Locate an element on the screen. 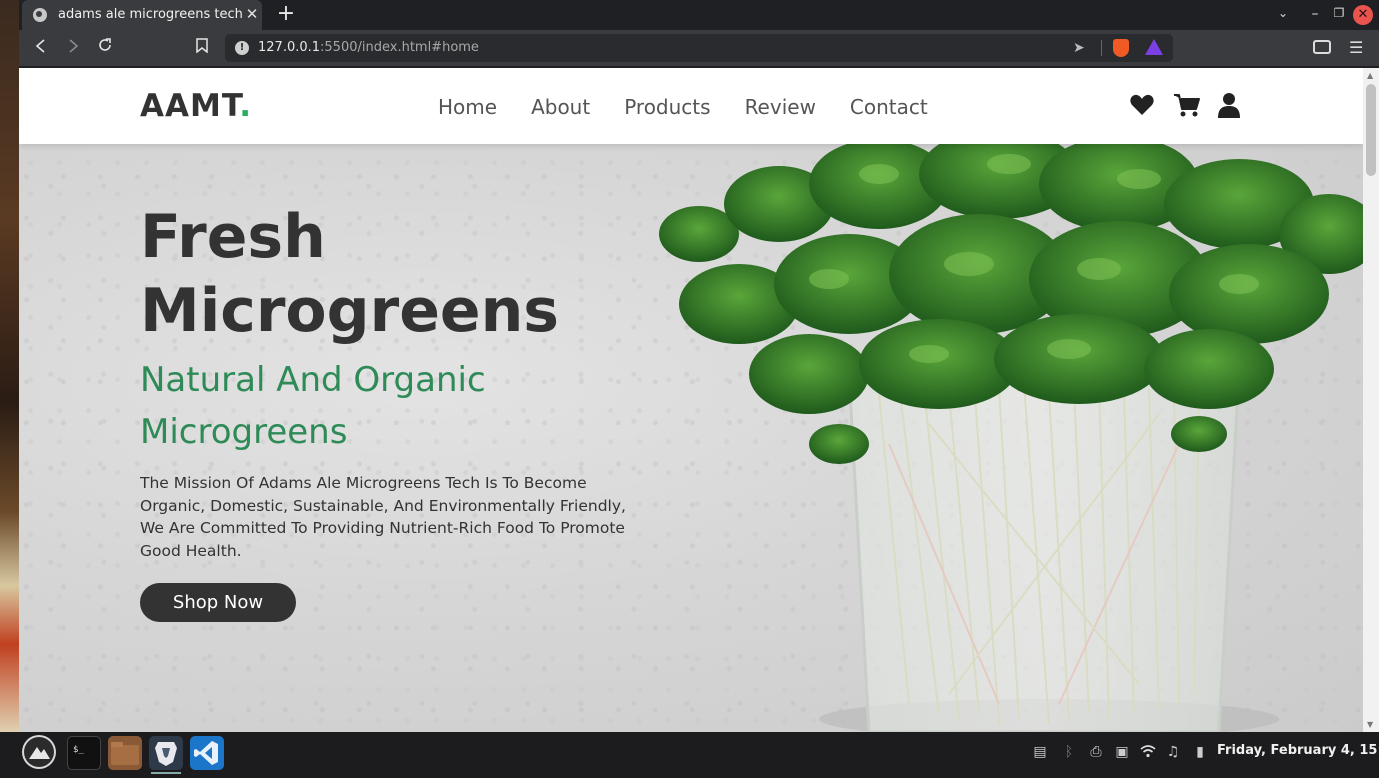 Image resolution: width=1379 pixels, height=778 pixels. hero-title: Fresh Microgreens is located at coordinates (350, 274).